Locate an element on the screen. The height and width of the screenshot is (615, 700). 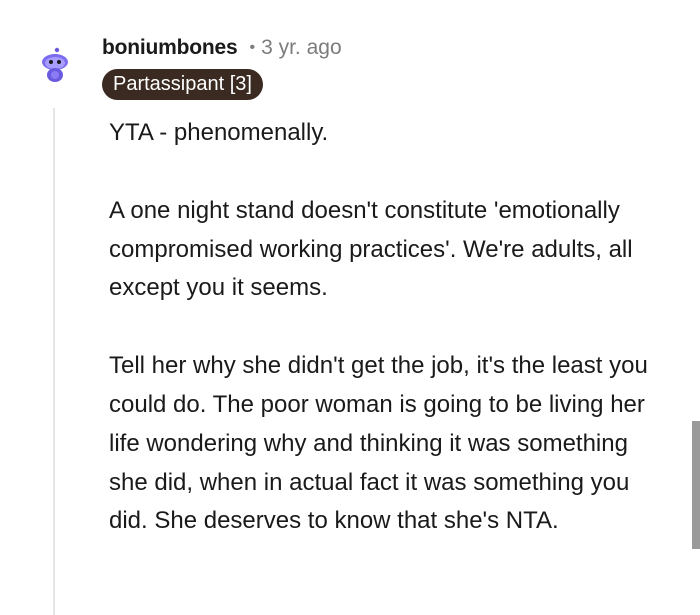
user-avatar-icon is located at coordinates (56, 64).